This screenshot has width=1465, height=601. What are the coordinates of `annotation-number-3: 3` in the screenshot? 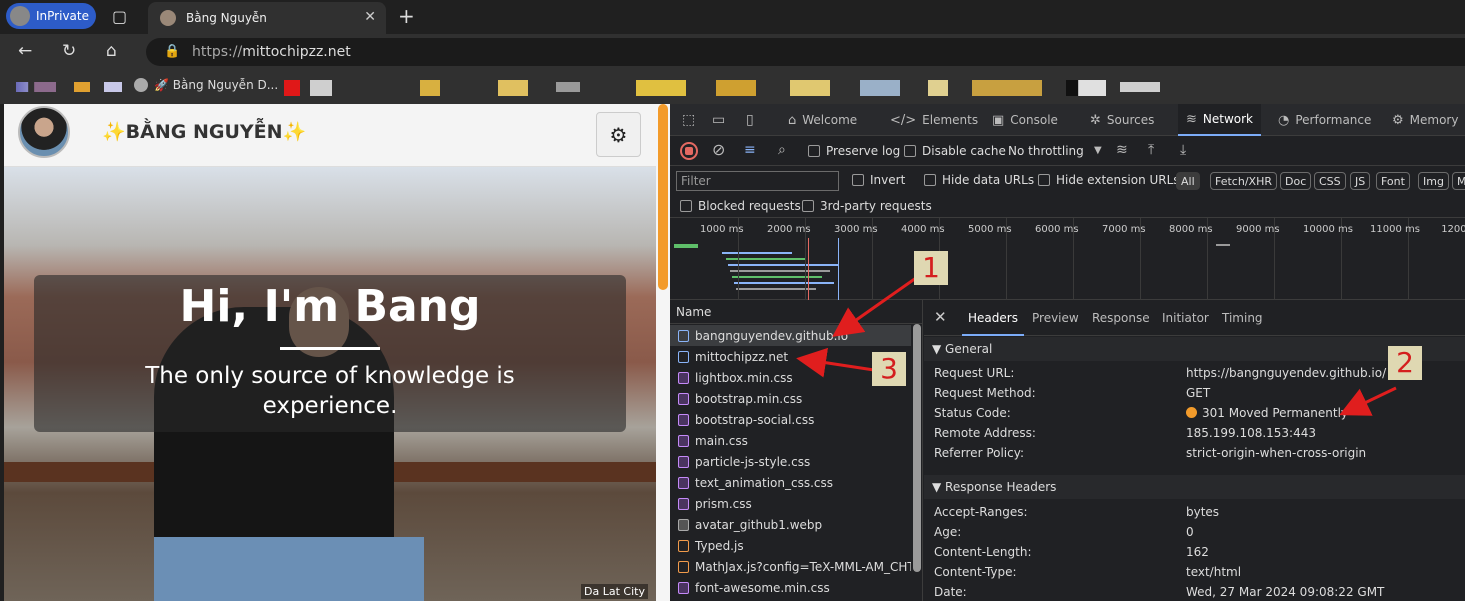 It's located at (889, 369).